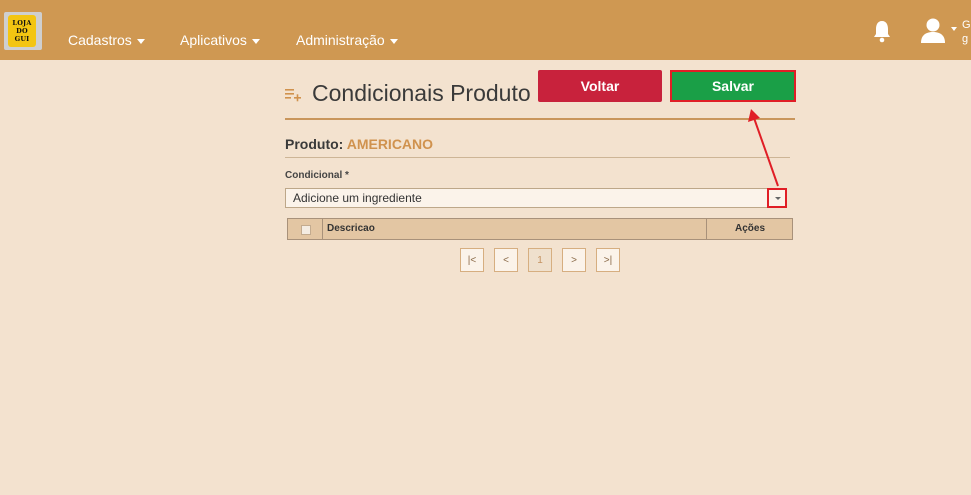 The height and width of the screenshot is (495, 971). Describe the element at coordinates (763, 148) in the screenshot. I see `annotation-arrow-icon` at that location.